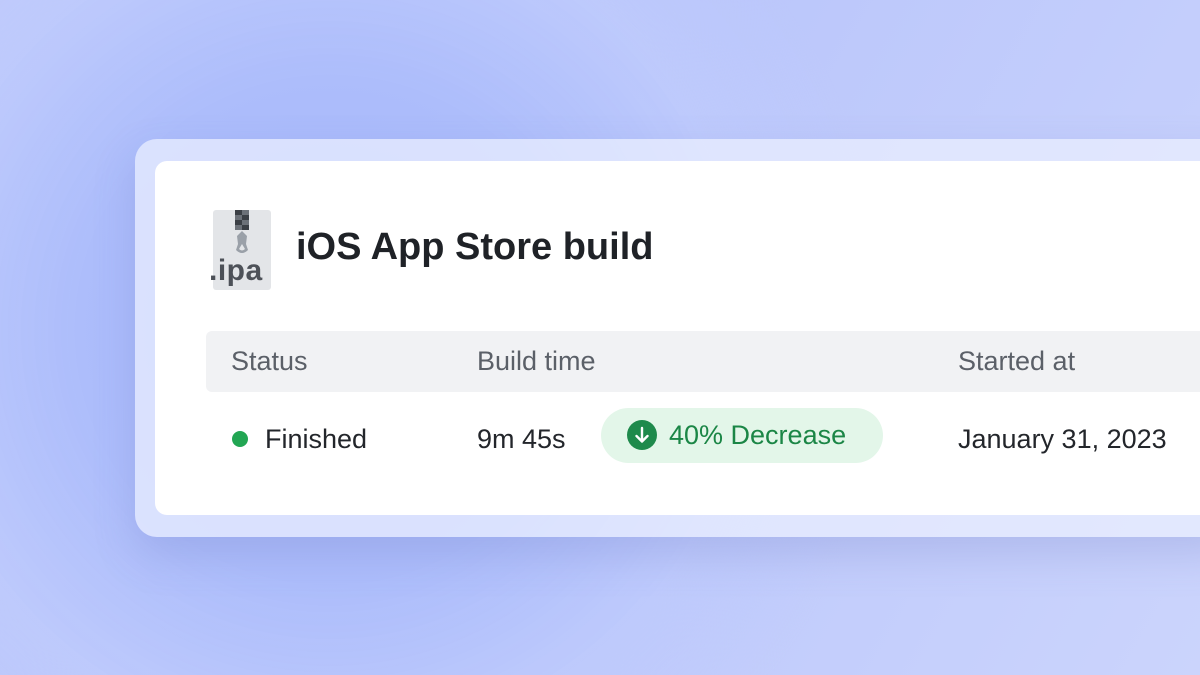 This screenshot has height=675, width=1200. Describe the element at coordinates (269, 361) in the screenshot. I see `header-status: Status` at that location.